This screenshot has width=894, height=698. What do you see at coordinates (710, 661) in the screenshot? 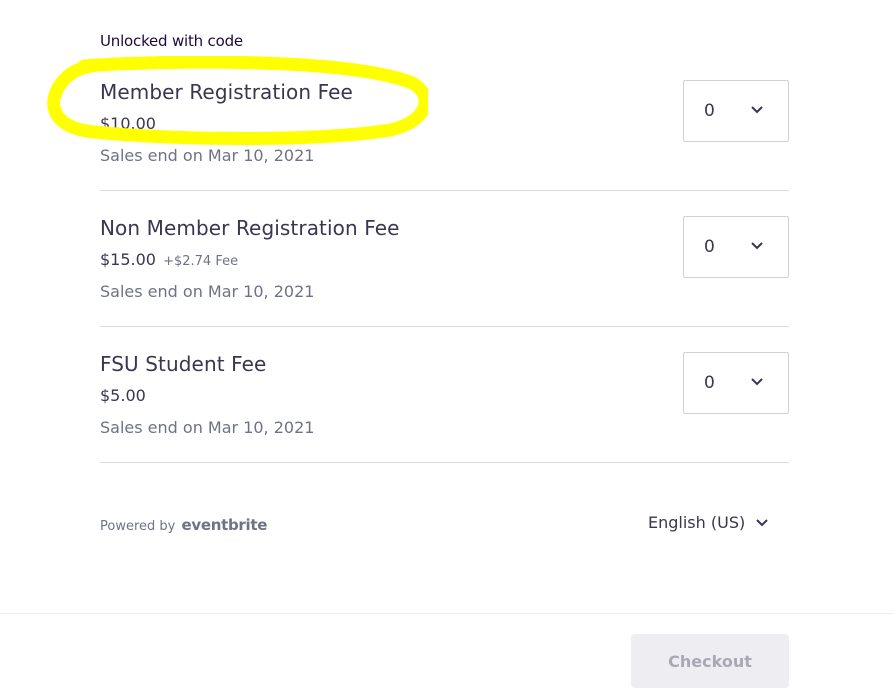
I see `checkout-button: Checkout` at bounding box center [710, 661].